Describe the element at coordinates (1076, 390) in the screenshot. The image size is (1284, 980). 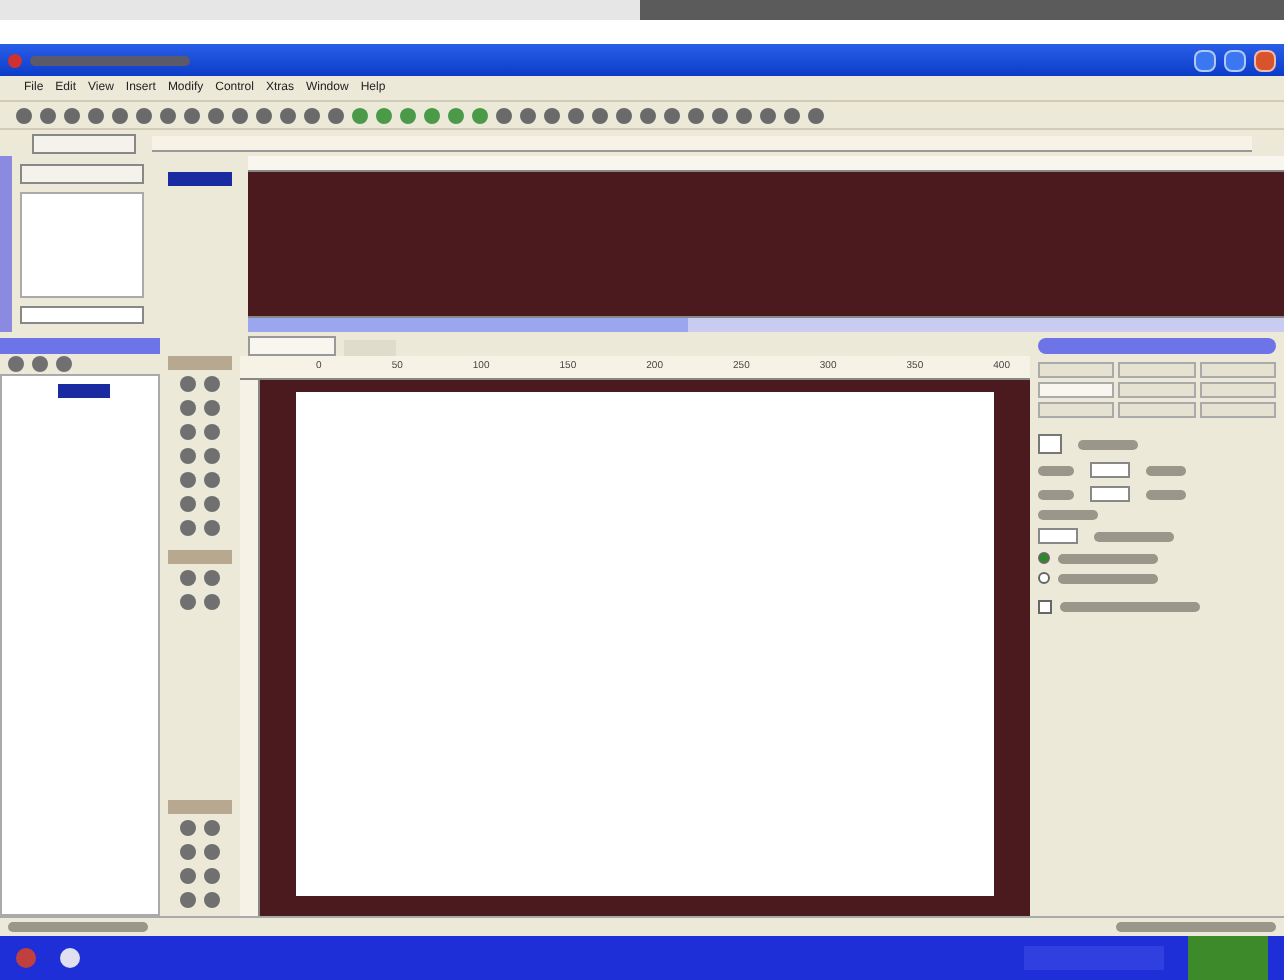
I see `inspector-tab` at that location.